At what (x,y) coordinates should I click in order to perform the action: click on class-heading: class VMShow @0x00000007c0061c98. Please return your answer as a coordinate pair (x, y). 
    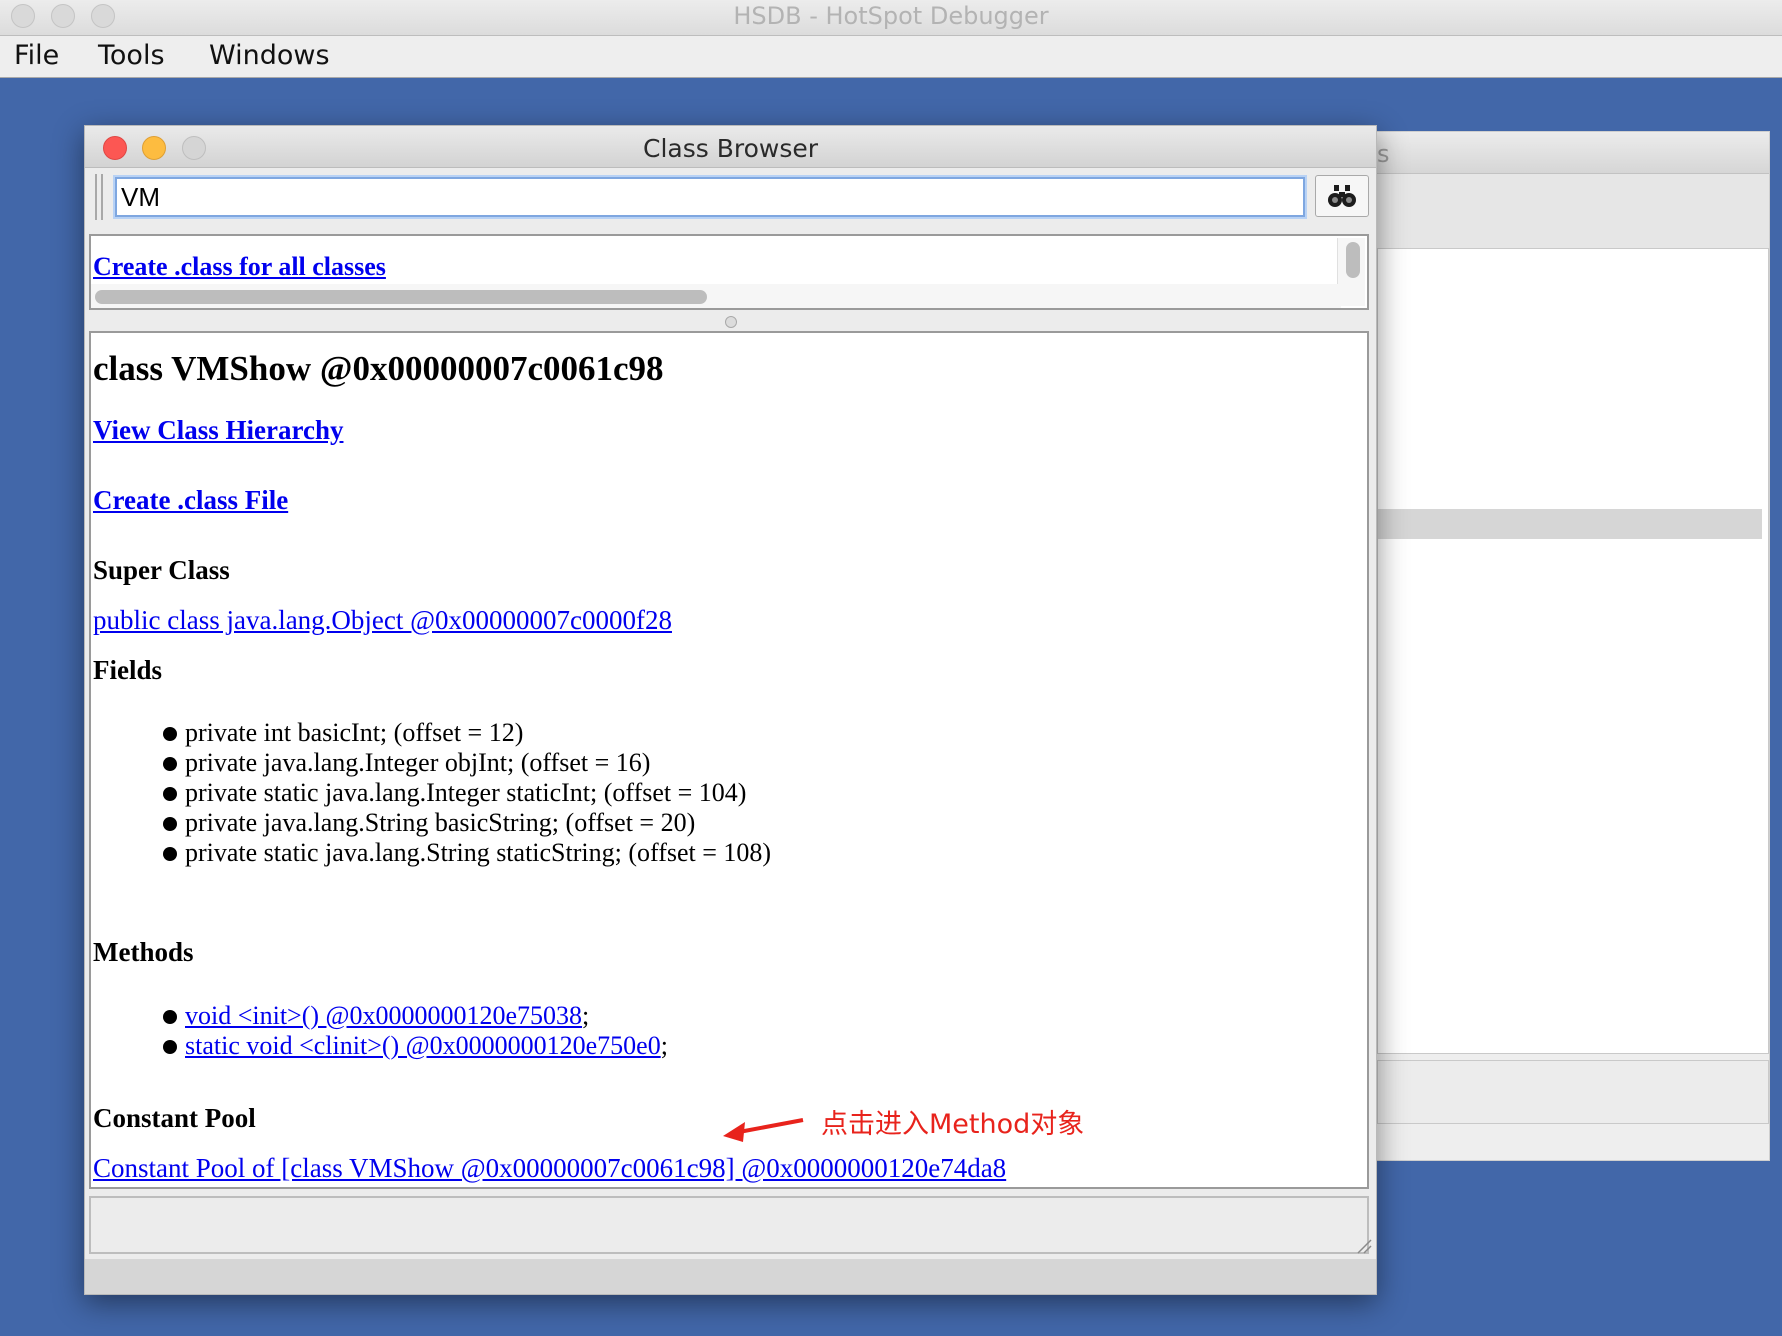
    Looking at the image, I should click on (378, 368).